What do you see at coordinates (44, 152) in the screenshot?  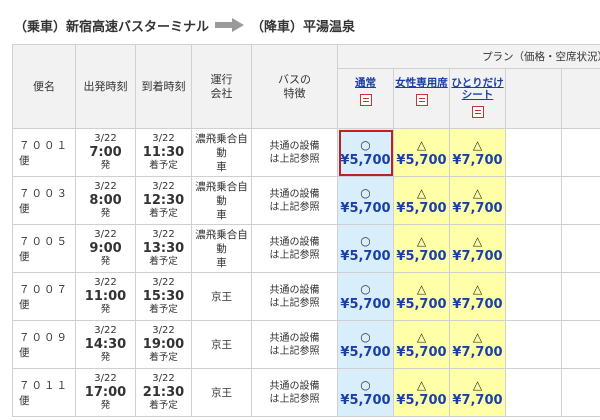 I see `bus-number: ７００１便` at bounding box center [44, 152].